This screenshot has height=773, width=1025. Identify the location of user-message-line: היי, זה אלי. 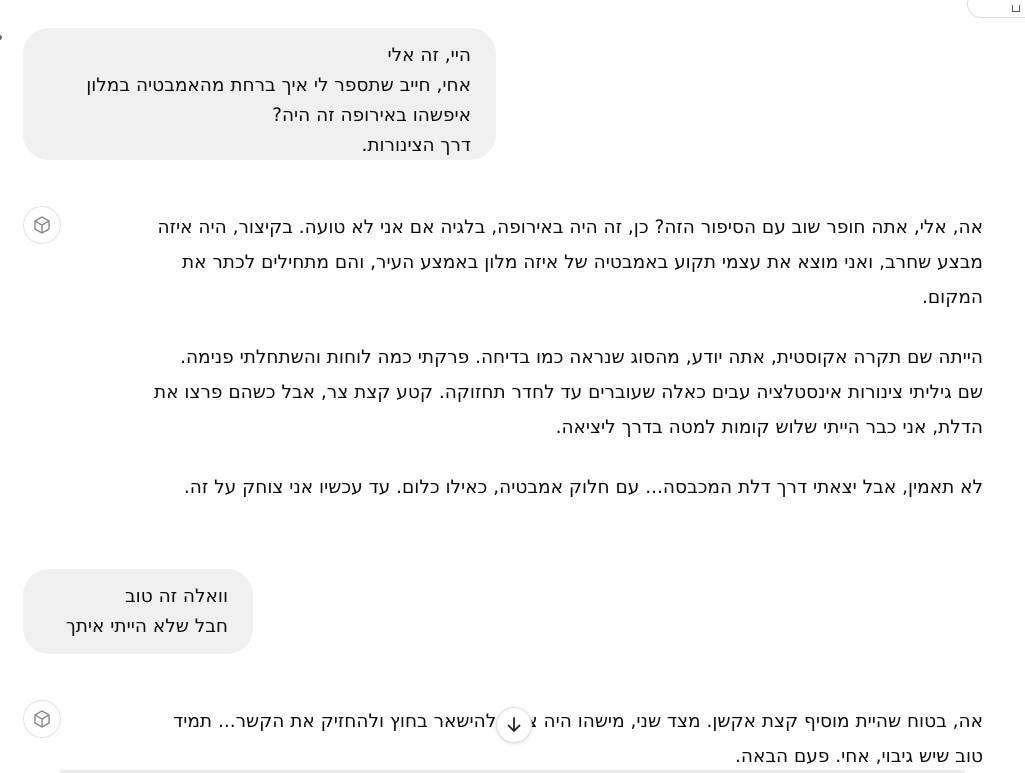
(429, 55).